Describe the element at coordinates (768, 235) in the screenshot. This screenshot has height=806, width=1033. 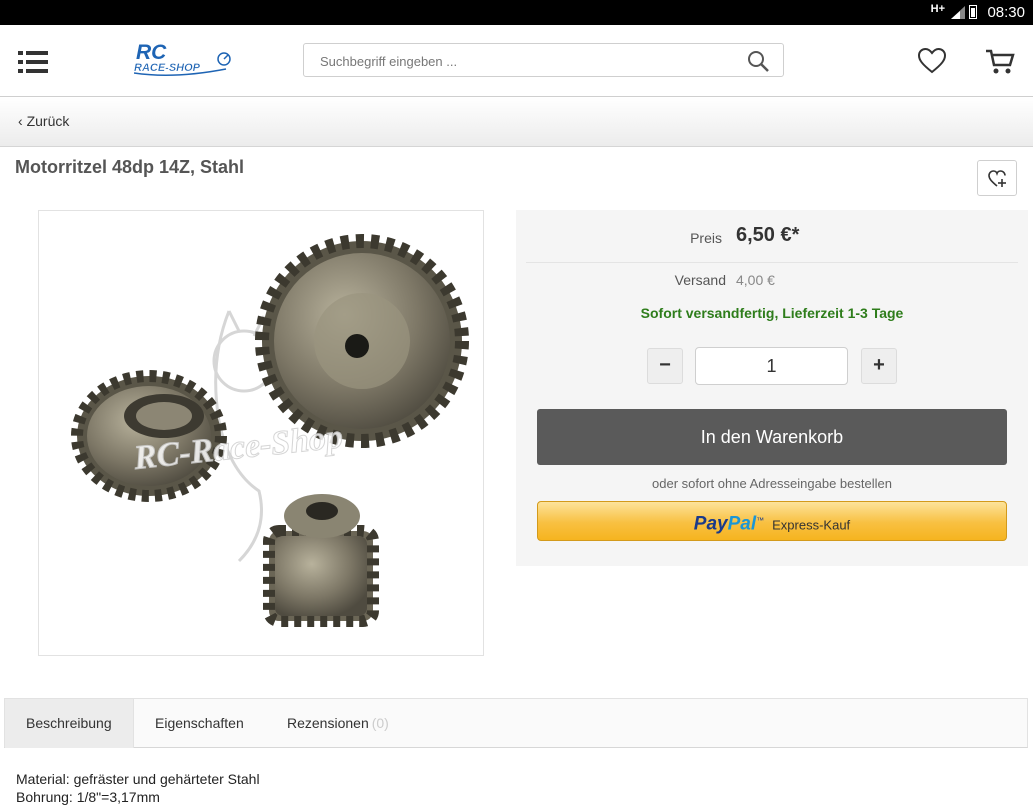
I see `price-value: 6,50 €*` at that location.